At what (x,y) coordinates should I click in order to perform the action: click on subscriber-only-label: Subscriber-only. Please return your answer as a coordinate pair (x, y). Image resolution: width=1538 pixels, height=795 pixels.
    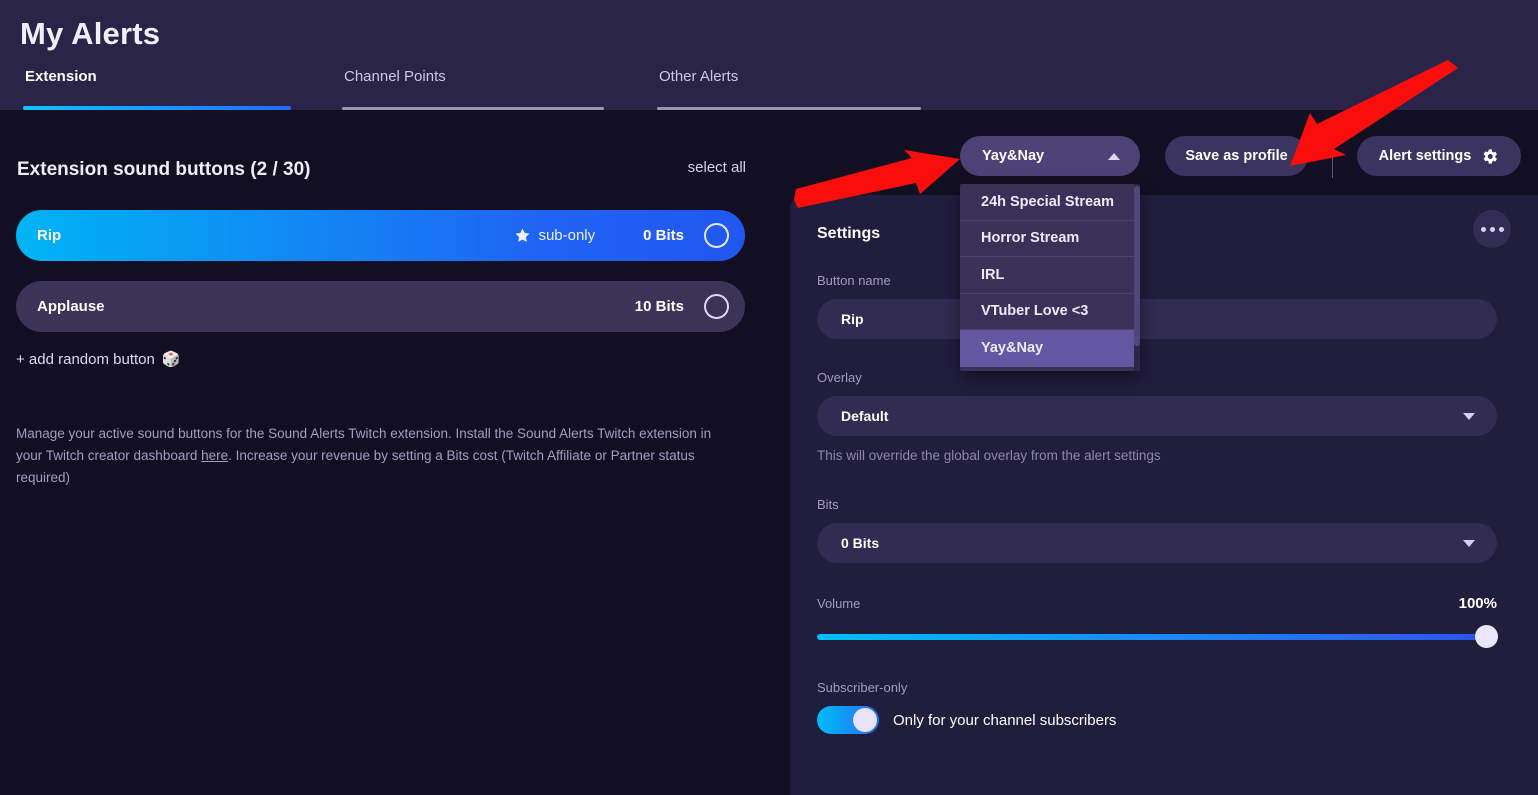
    Looking at the image, I should click on (862, 687).